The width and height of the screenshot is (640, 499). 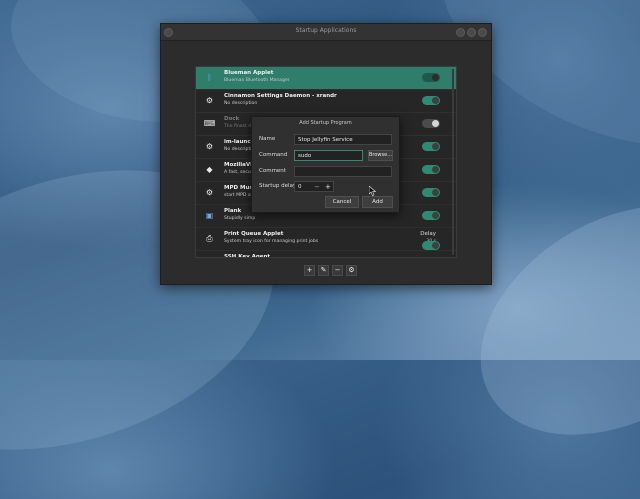 I want to click on startup-item-name: SSH Key Agent, so click(x=247, y=256).